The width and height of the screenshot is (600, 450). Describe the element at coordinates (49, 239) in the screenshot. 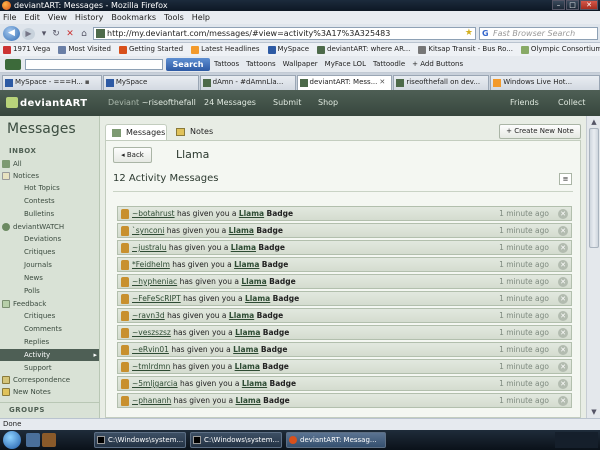

I see `sidebar-item-deviations: Deviations` at that location.